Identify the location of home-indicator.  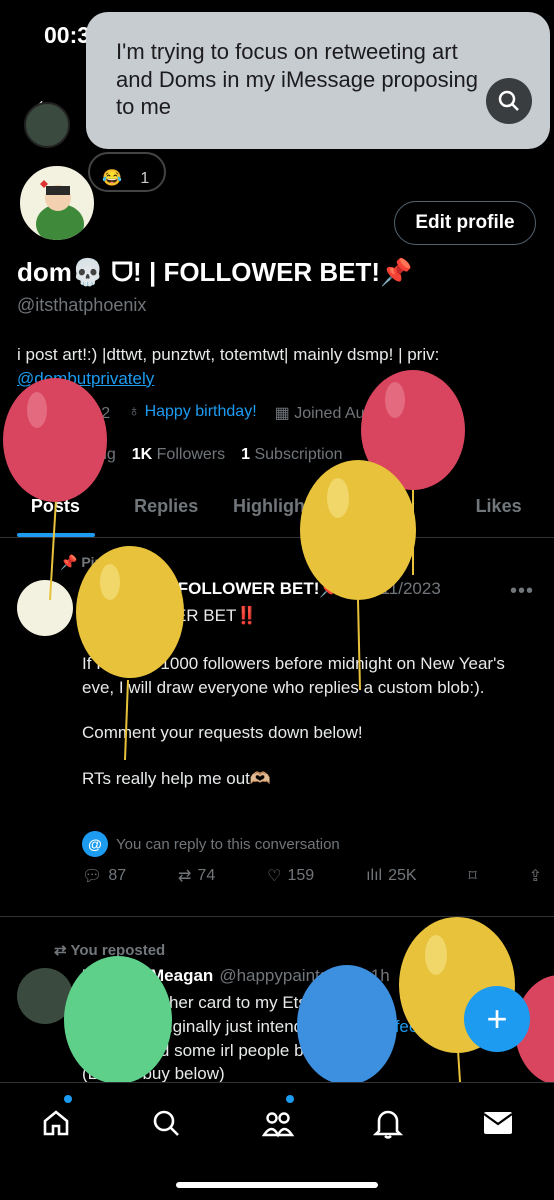
(277, 1185).